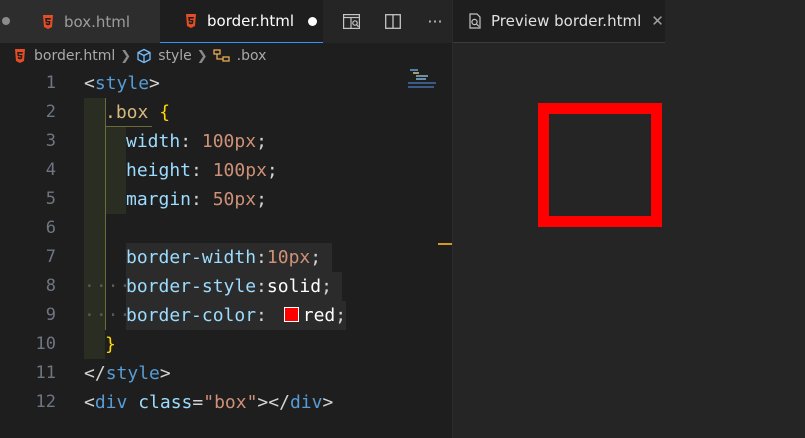  I want to click on line-number: 10, so click(45, 344).